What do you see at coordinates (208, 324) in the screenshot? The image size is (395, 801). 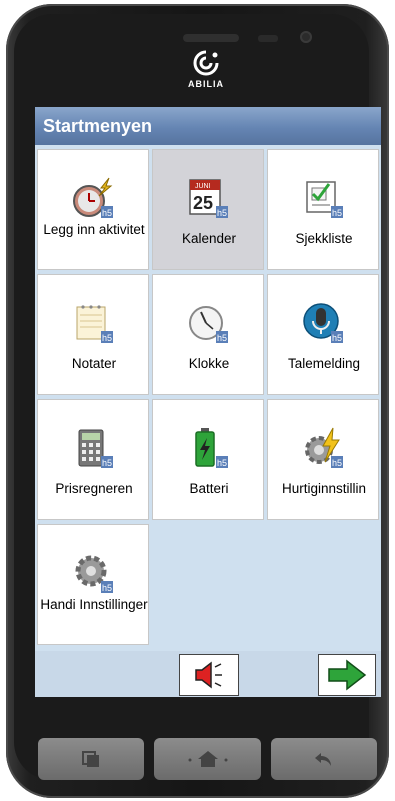 I see `clock-icon: h5` at bounding box center [208, 324].